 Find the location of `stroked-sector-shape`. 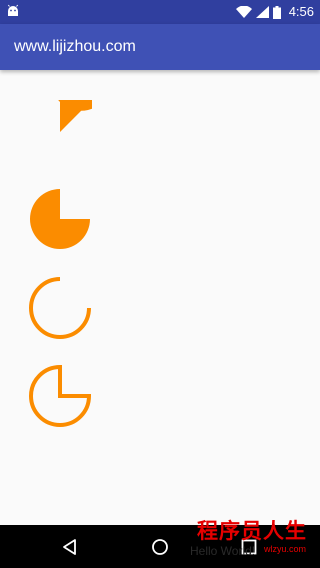

stroked-sector-shape is located at coordinates (60, 395).